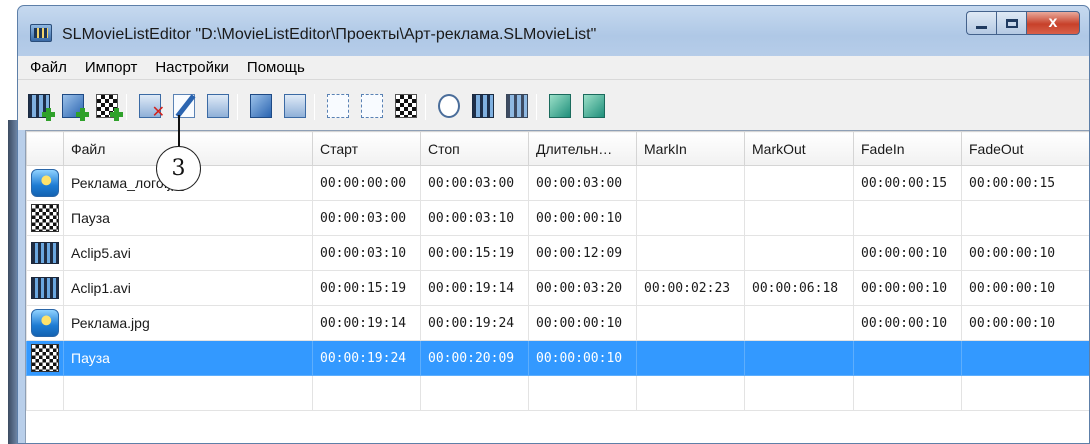 Image resolution: width=1090 pixels, height=444 pixels. What do you see at coordinates (188, 253) in the screenshot?
I see `cell-file: Aclip5.avi` at bounding box center [188, 253].